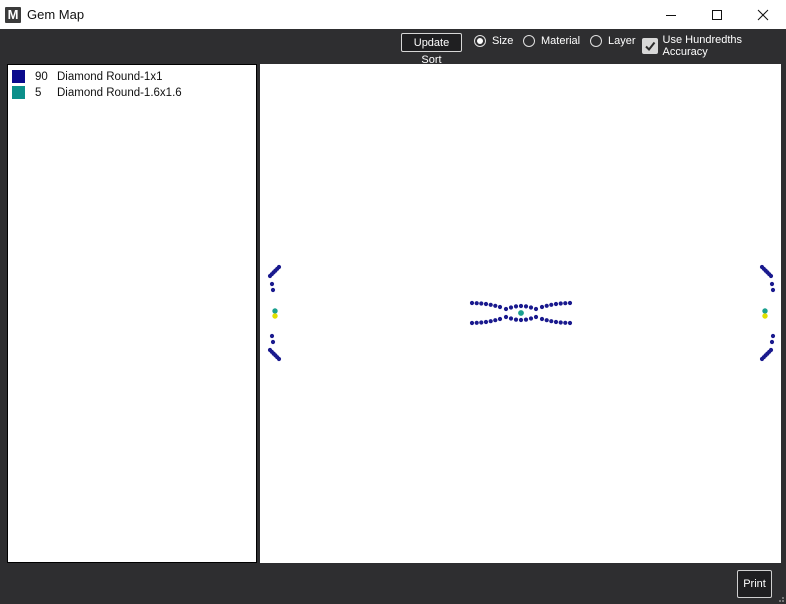  Describe the element at coordinates (41, 76) in the screenshot. I see `legend-count: 90` at that location.